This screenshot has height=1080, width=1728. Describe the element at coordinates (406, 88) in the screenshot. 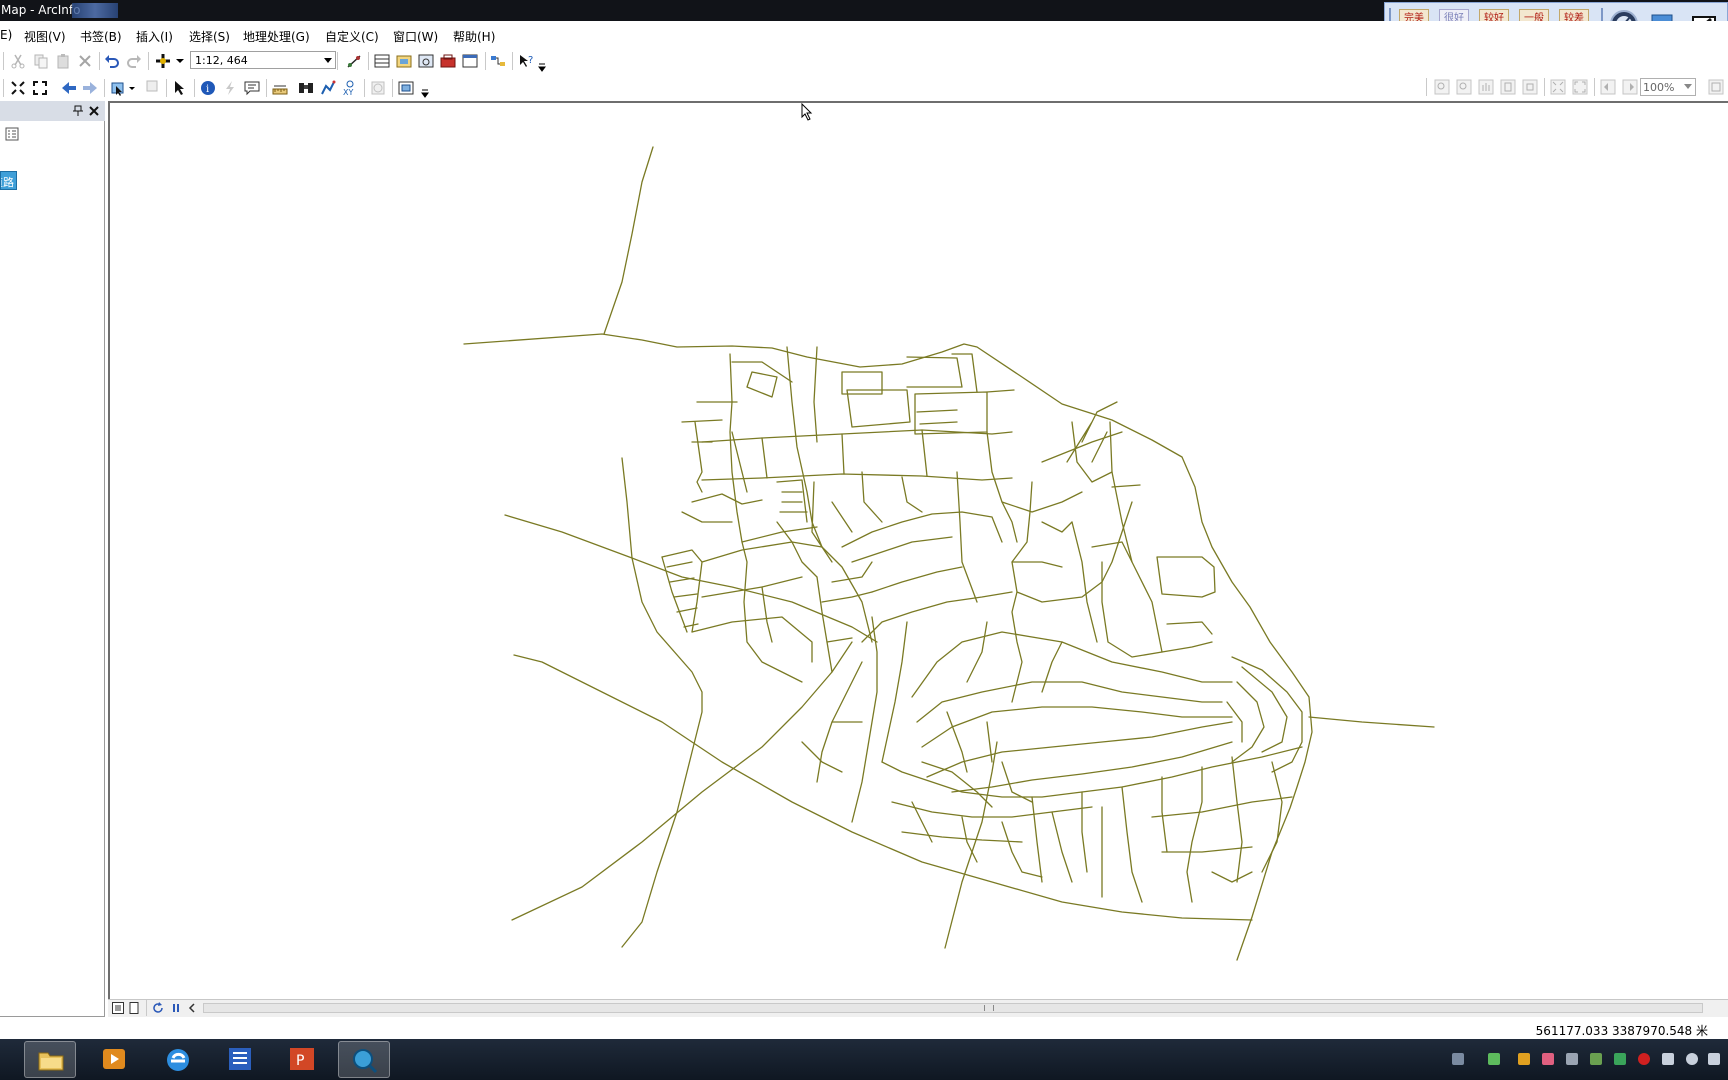

I see `create-viewer-window-icon` at that location.